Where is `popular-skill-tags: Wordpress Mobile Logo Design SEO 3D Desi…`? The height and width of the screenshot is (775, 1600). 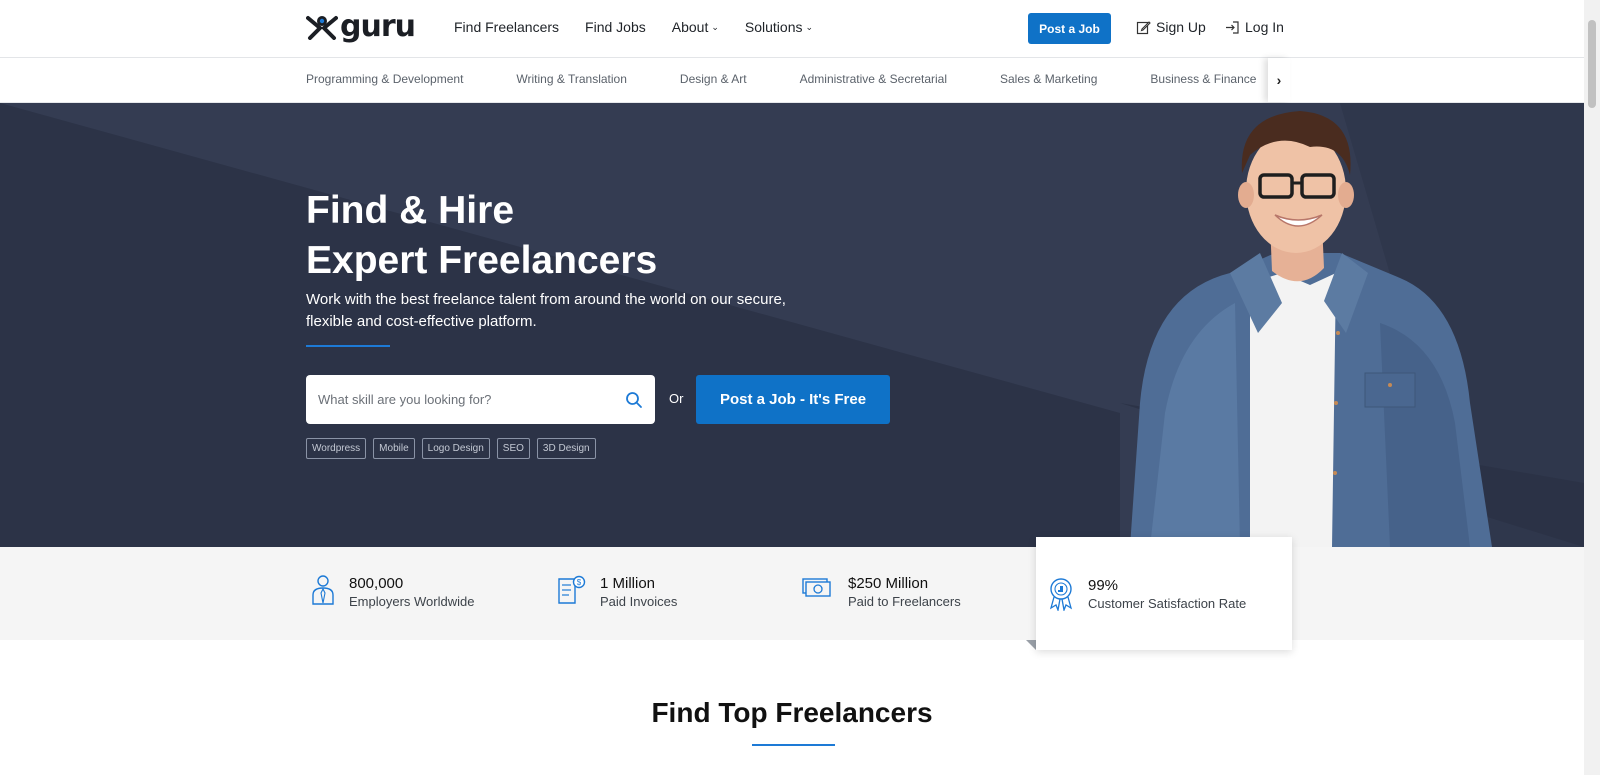 popular-skill-tags: Wordpress Mobile Logo Design SEO 3D Desi… is located at coordinates (451, 448).